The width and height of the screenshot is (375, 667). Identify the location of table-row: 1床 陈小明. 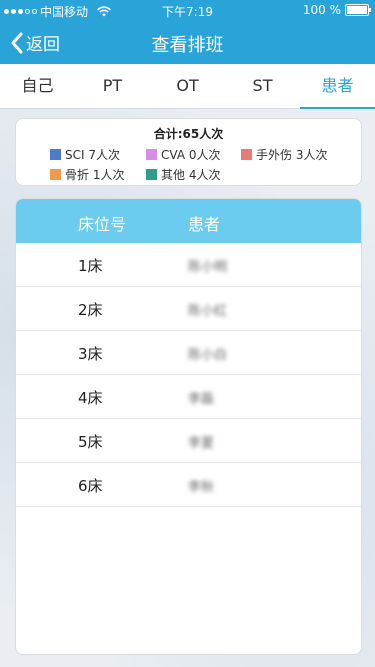
(188, 265).